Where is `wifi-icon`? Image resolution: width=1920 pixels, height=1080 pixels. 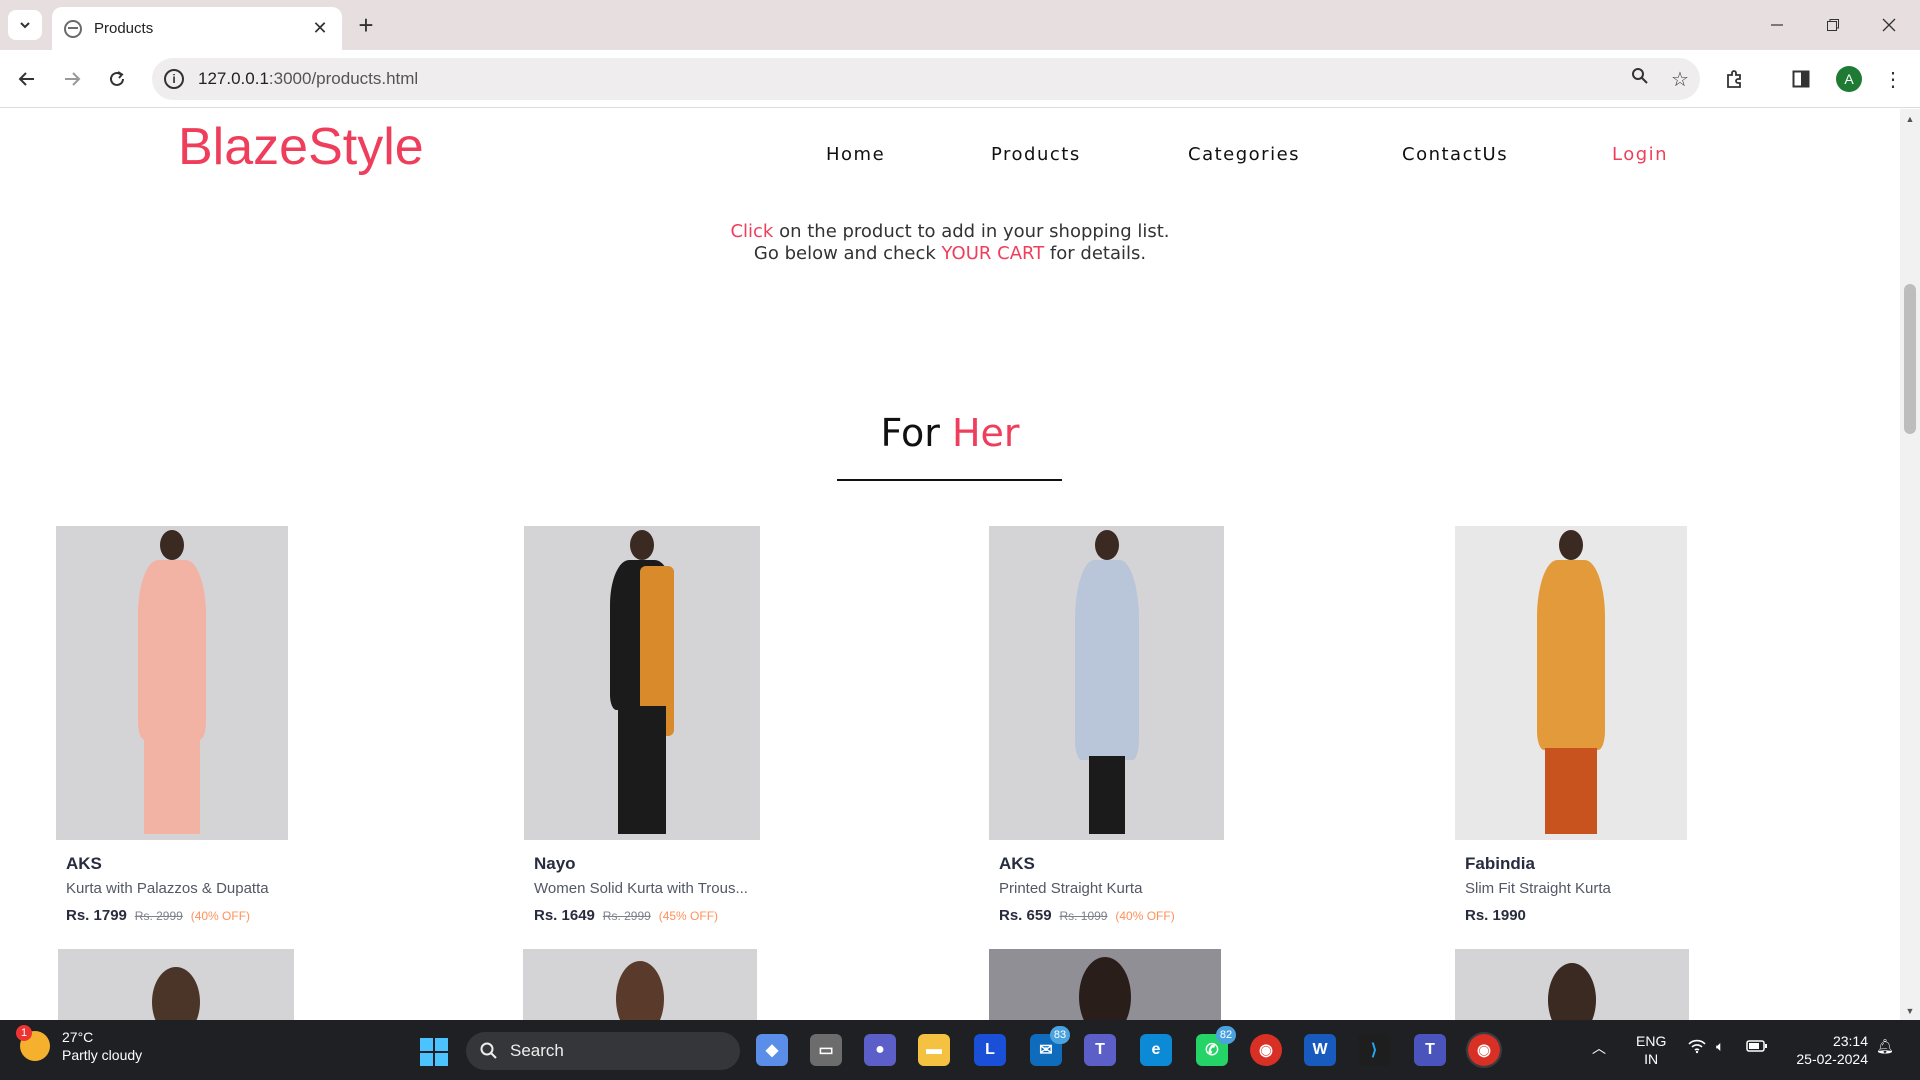
wifi-icon is located at coordinates (1697, 1047).